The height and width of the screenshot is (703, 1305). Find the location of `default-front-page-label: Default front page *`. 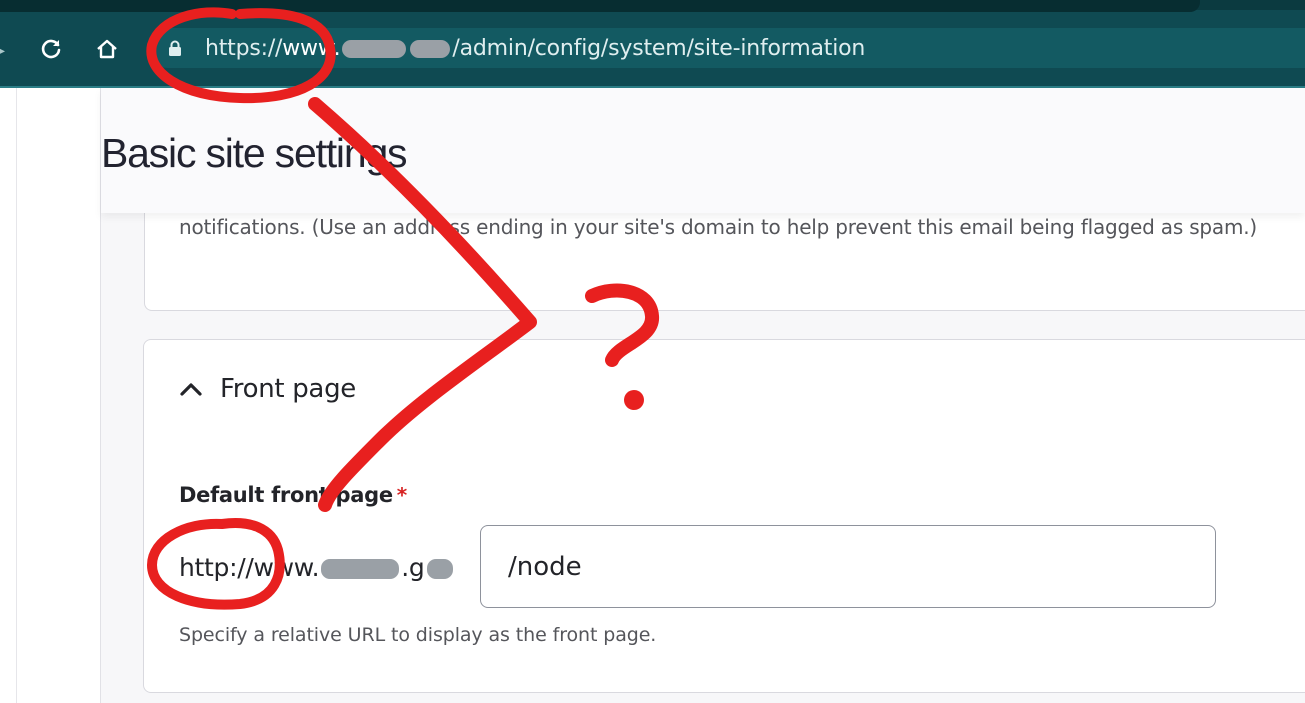

default-front-page-label: Default front page * is located at coordinates (293, 495).